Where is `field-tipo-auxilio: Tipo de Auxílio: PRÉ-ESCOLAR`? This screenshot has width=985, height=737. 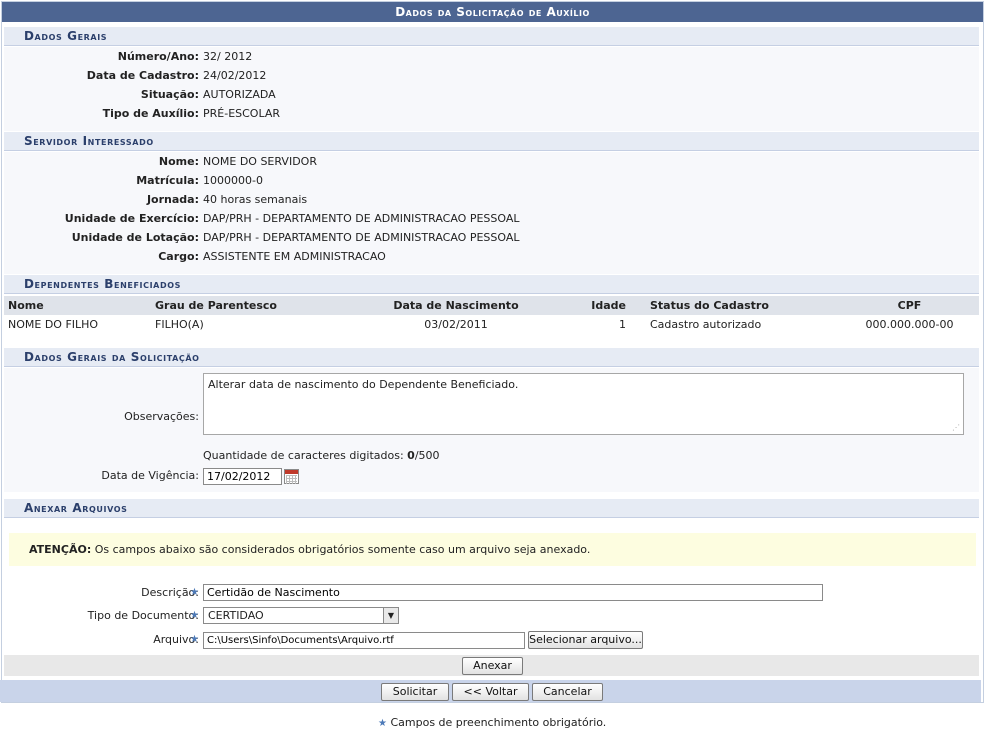 field-tipo-auxilio: Tipo de Auxílio: PRÉ-ESCOLAR is located at coordinates (492, 114).